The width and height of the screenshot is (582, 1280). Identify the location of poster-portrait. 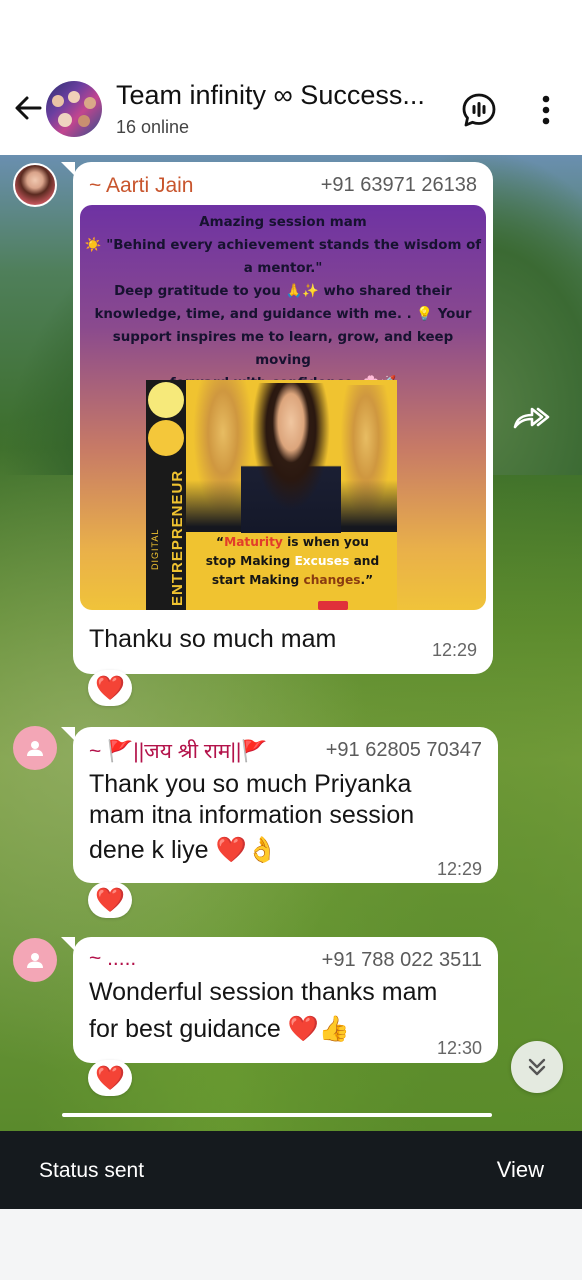
(291, 458).